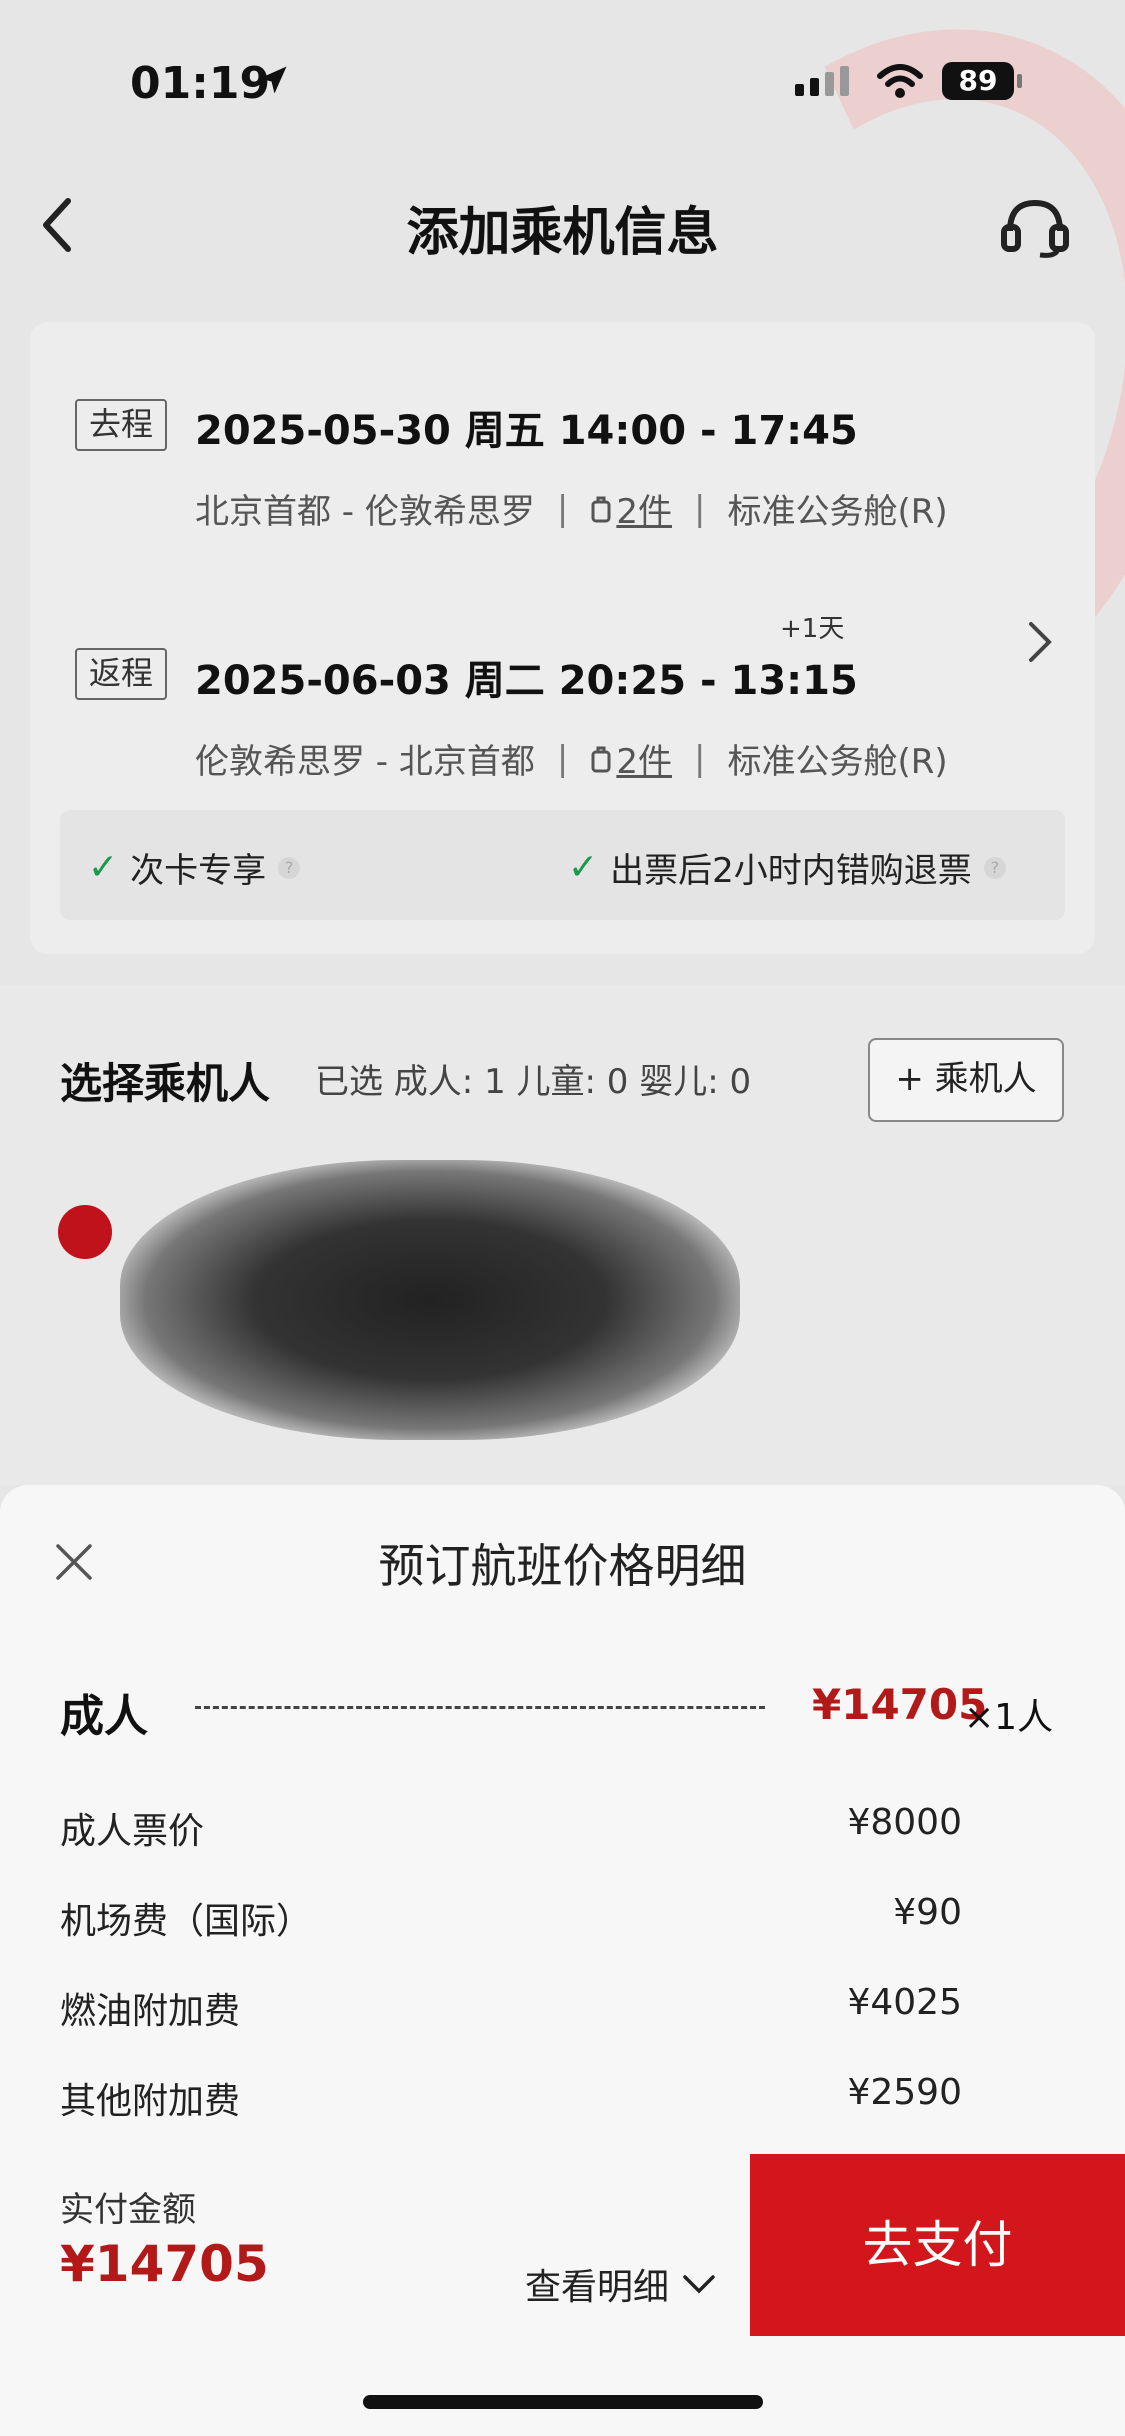  I want to click on location-arrow-icon, so click(273, 80).